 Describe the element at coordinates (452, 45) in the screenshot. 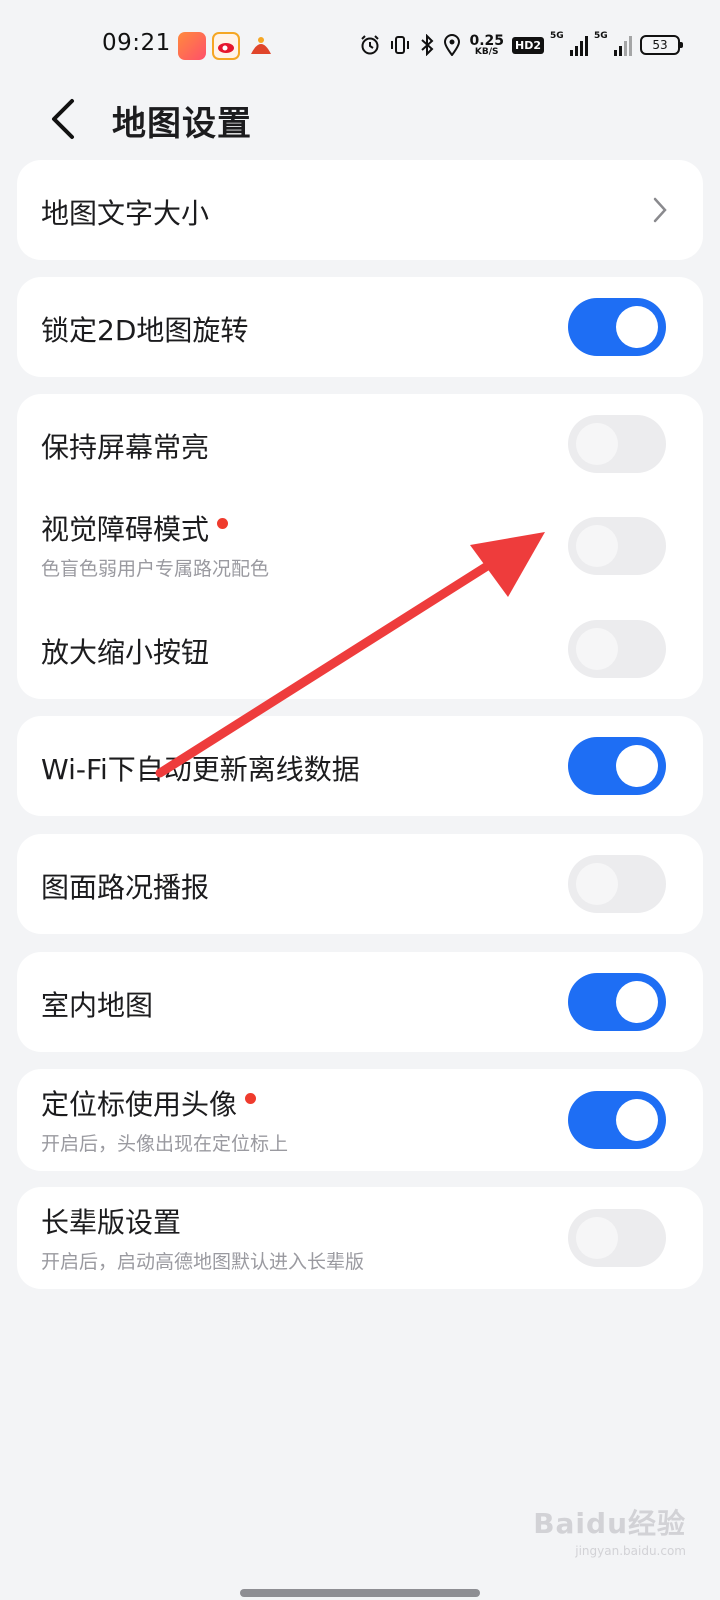

I see `location-icon` at that location.